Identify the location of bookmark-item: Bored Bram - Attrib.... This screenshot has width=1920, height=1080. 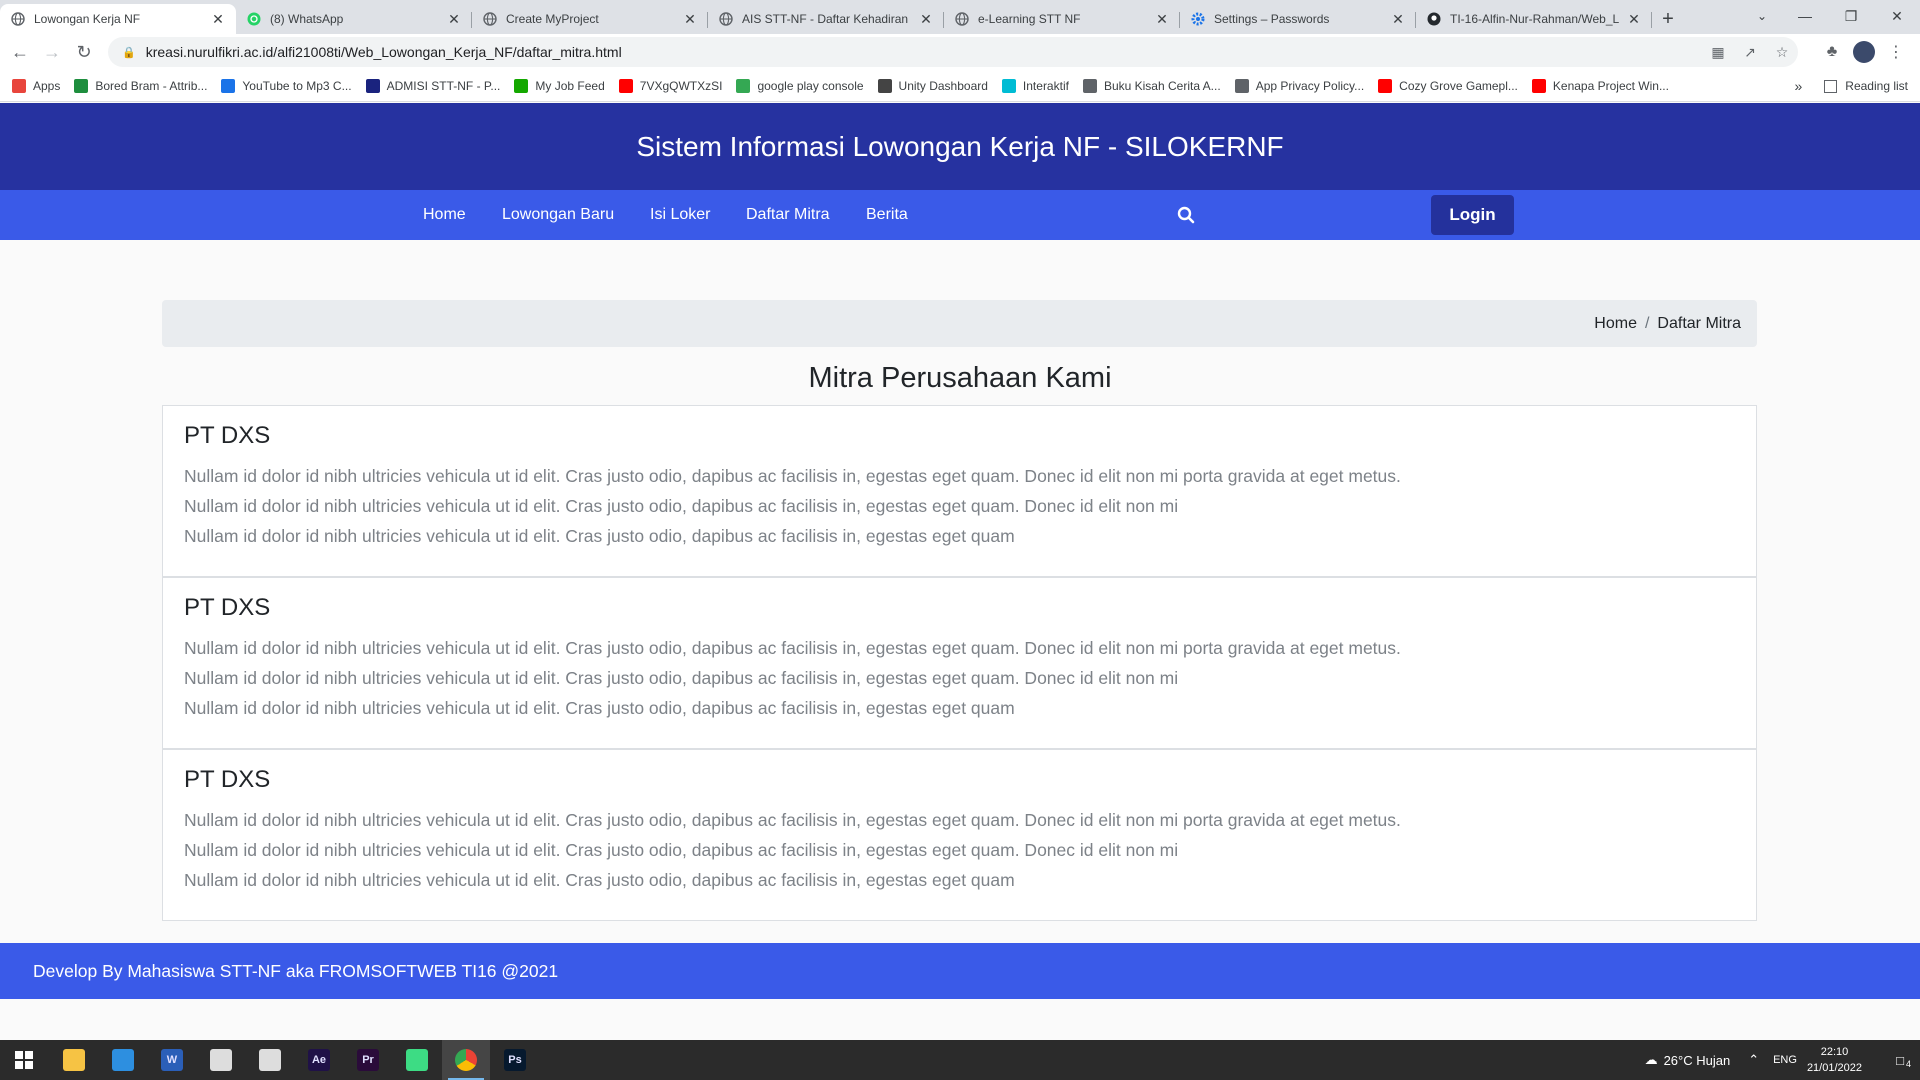
(141, 85).